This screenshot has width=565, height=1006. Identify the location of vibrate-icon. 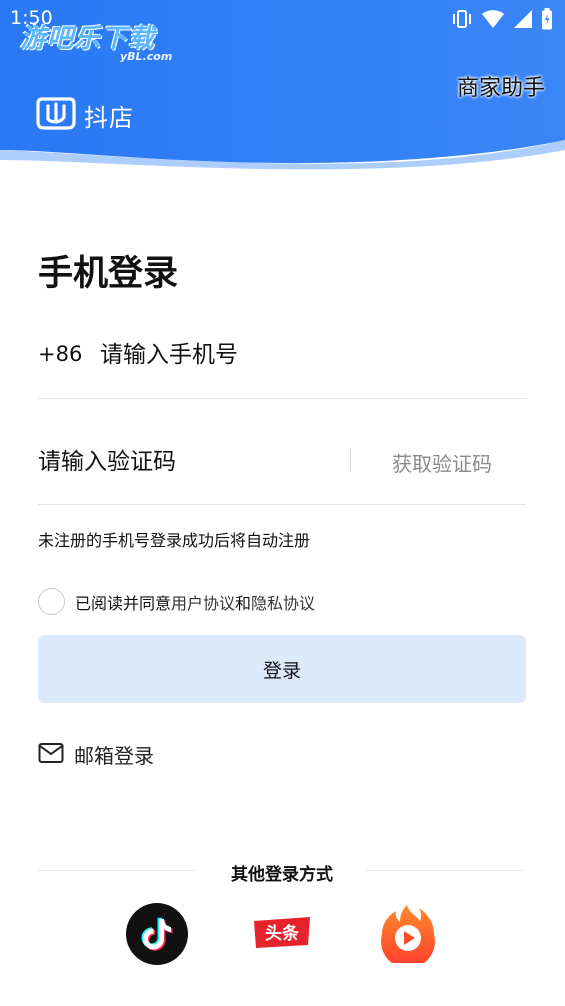
(462, 21).